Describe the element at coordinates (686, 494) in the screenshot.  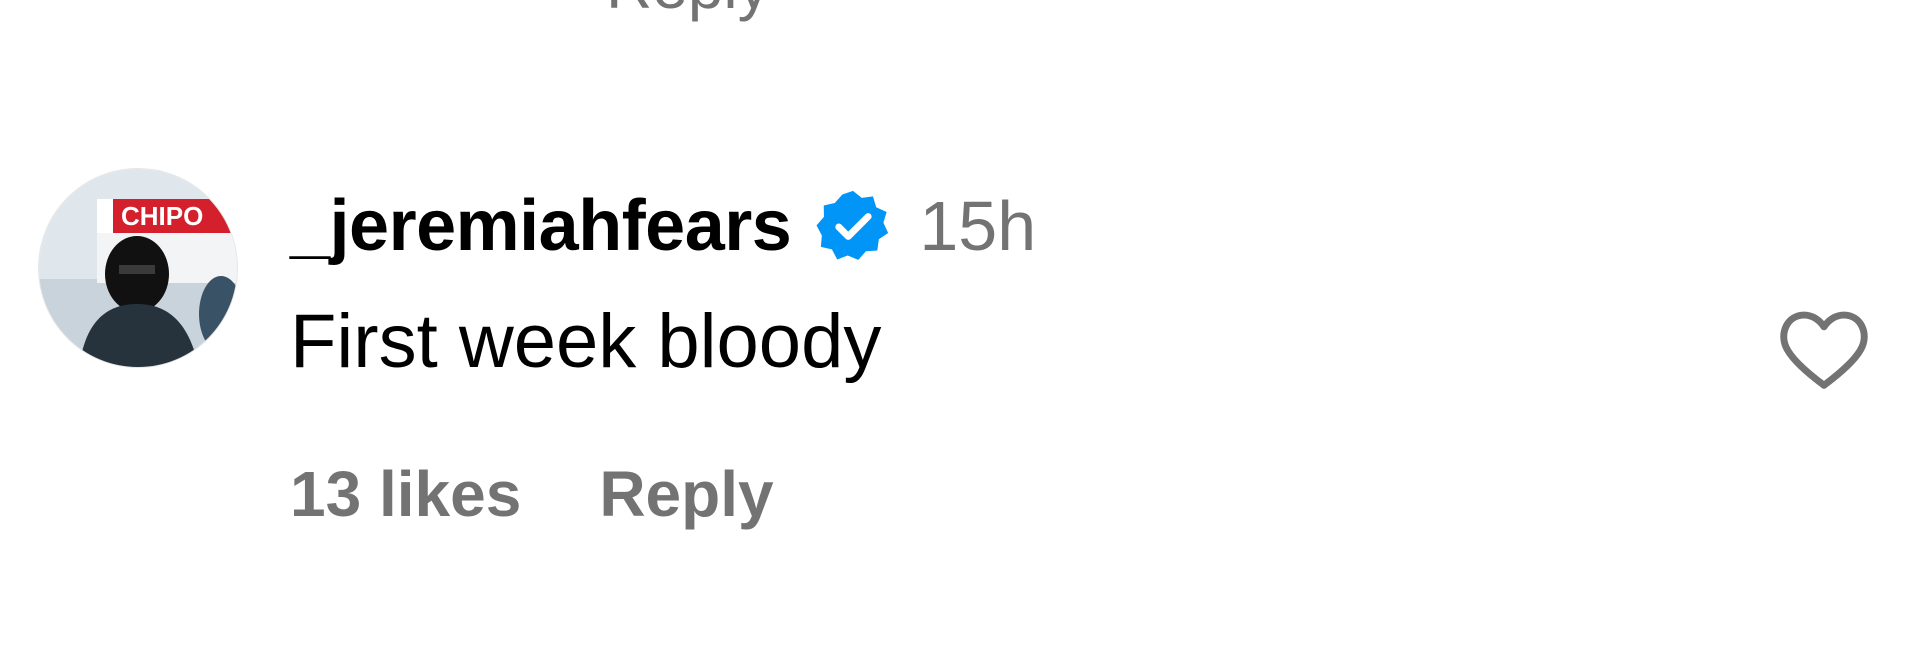
I see `reply-button: Reply` at that location.